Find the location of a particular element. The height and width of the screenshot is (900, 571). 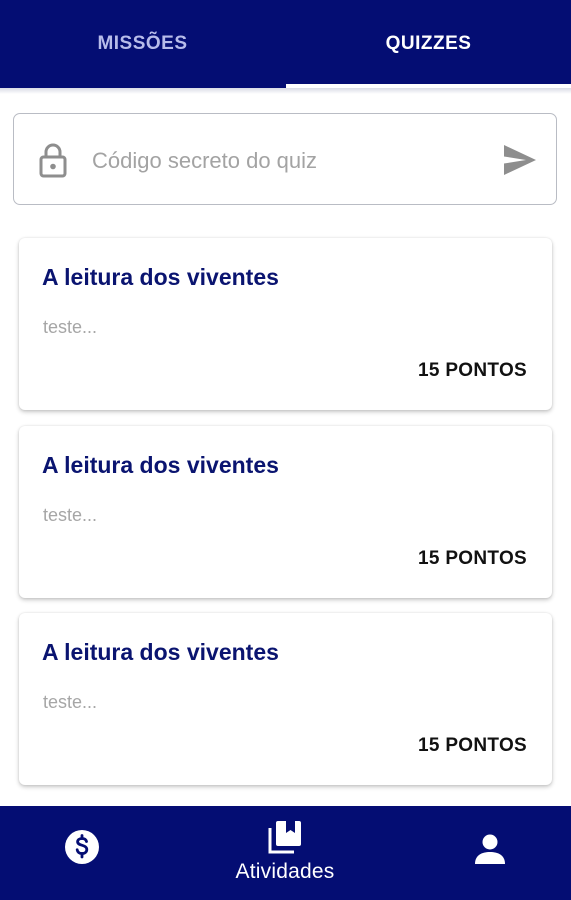

nav-activities-label: Atividades is located at coordinates (285, 871).